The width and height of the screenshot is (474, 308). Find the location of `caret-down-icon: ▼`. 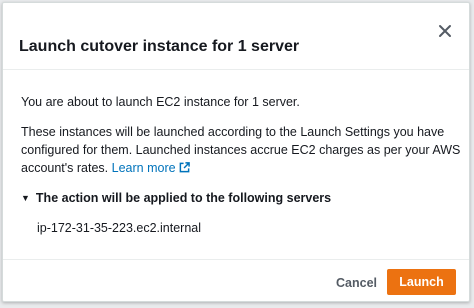

caret-down-icon: ▼ is located at coordinates (25, 198).